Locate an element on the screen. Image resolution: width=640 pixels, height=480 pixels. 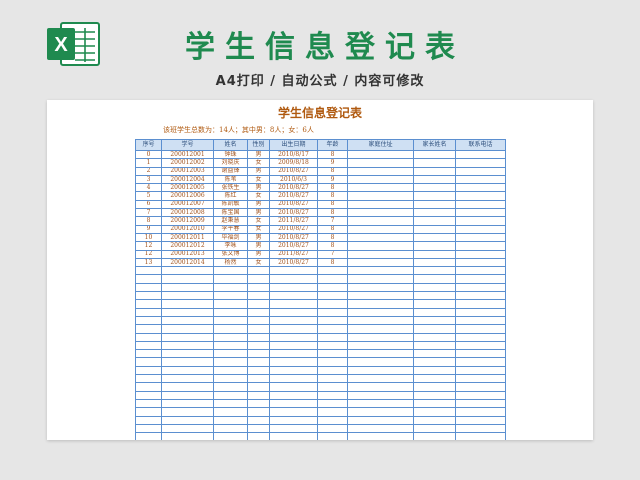
table-cell: 张文博 is located at coordinates (230, 254).